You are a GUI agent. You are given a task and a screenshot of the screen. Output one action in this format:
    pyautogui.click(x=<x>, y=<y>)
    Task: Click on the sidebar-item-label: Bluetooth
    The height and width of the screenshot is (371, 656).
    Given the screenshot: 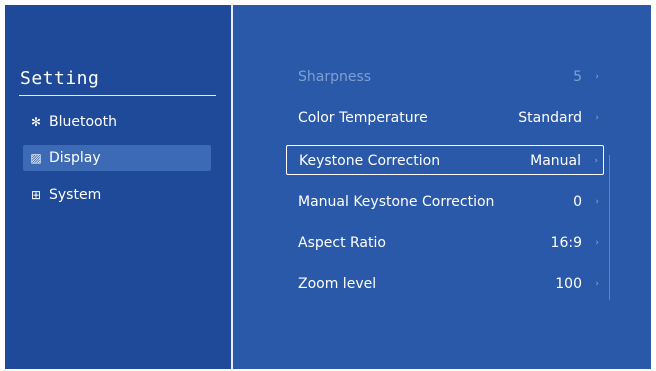 What is the action you would take?
    pyautogui.click(x=83, y=122)
    